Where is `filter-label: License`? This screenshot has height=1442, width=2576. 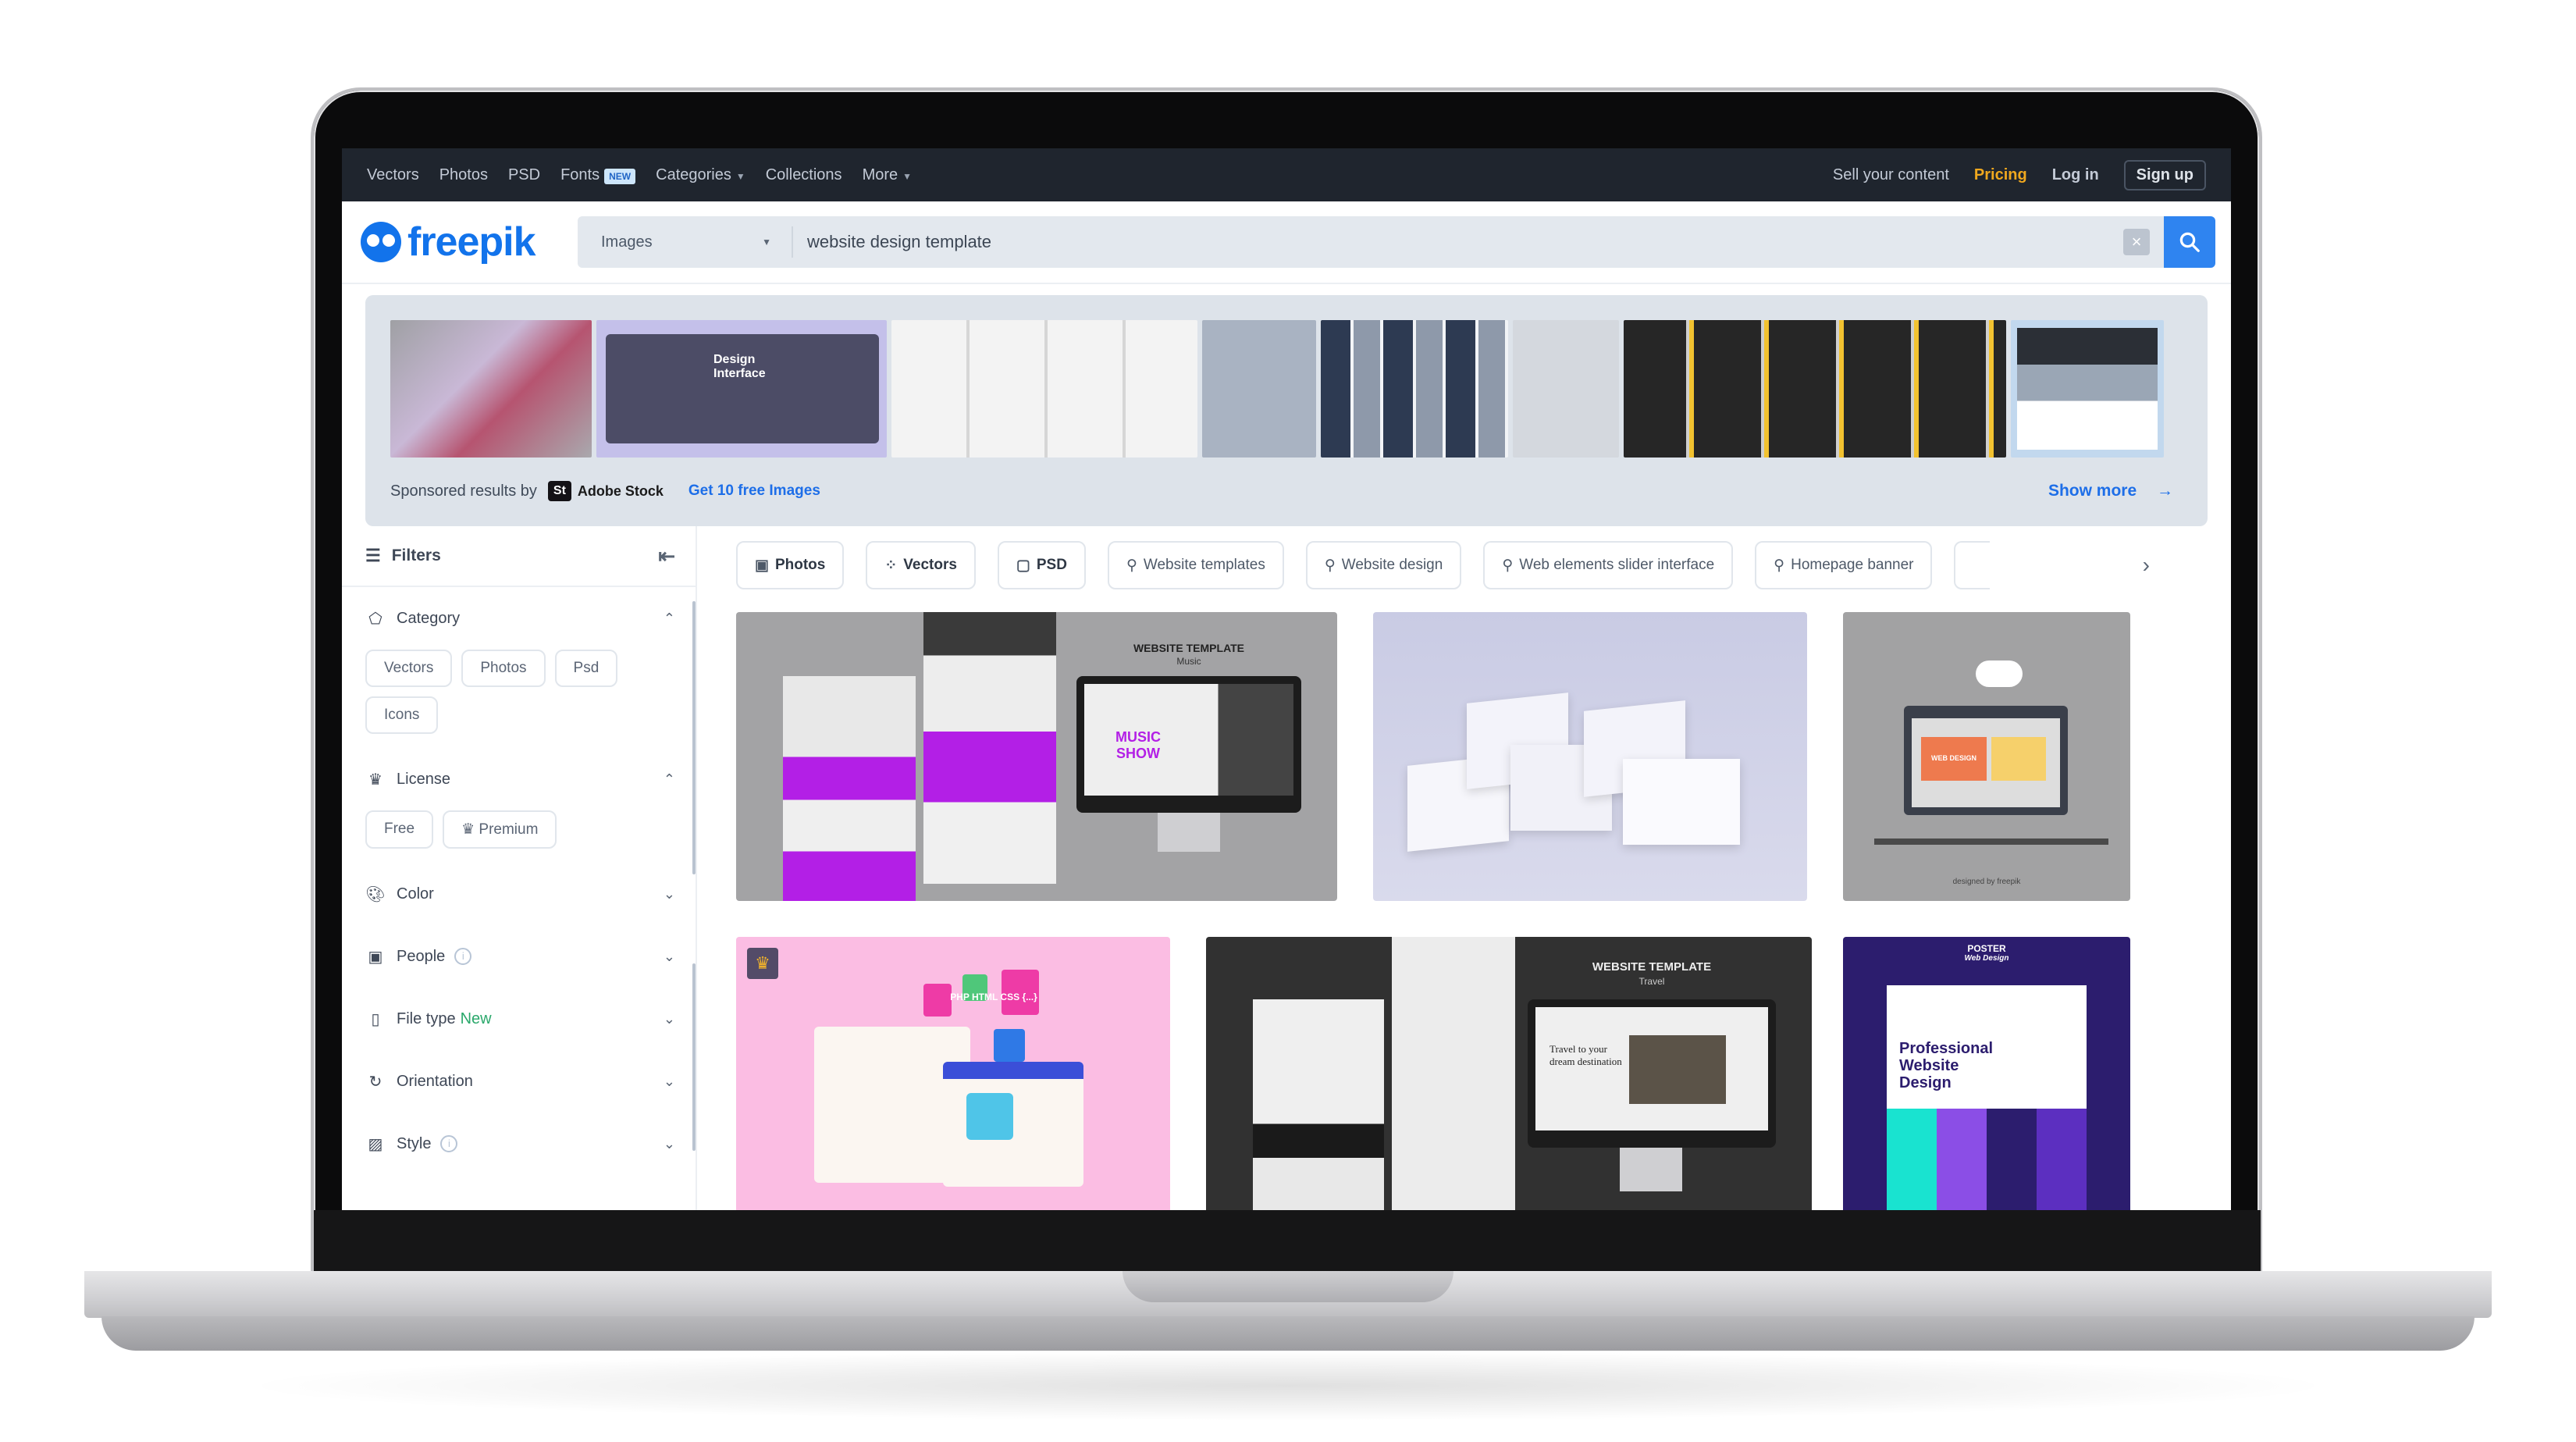 filter-label: License is located at coordinates (424, 779).